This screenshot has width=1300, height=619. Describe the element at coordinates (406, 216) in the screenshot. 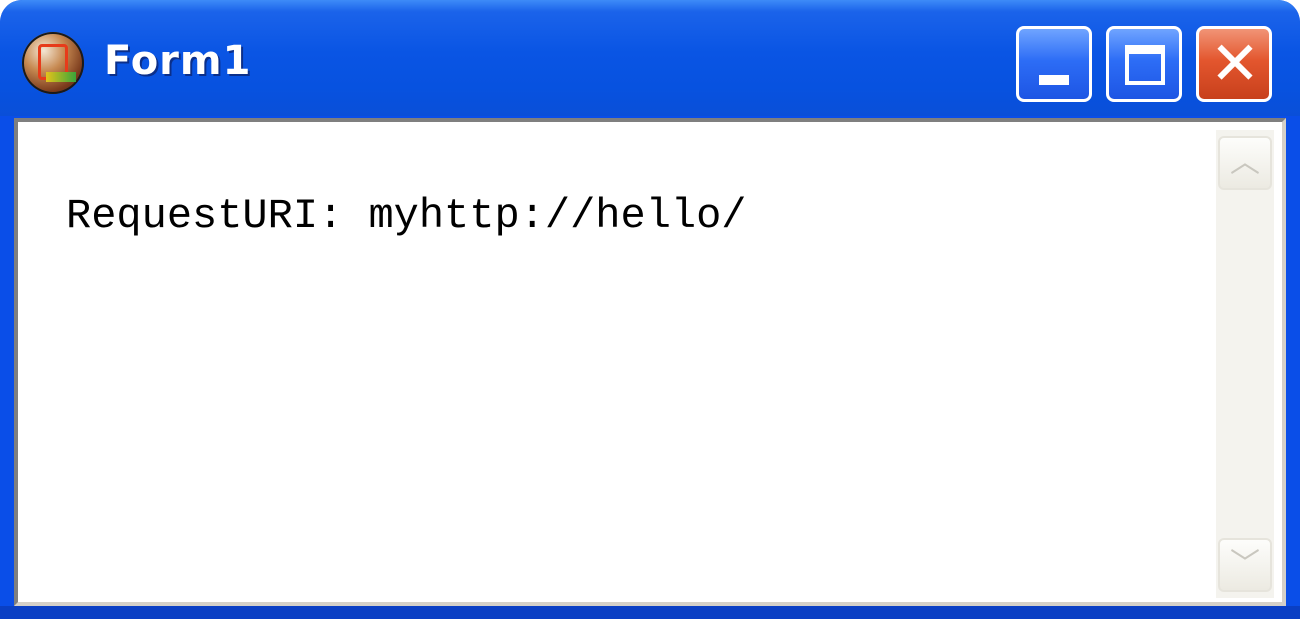

I see `memo-line: RequestURI: myhttp://hello/` at that location.